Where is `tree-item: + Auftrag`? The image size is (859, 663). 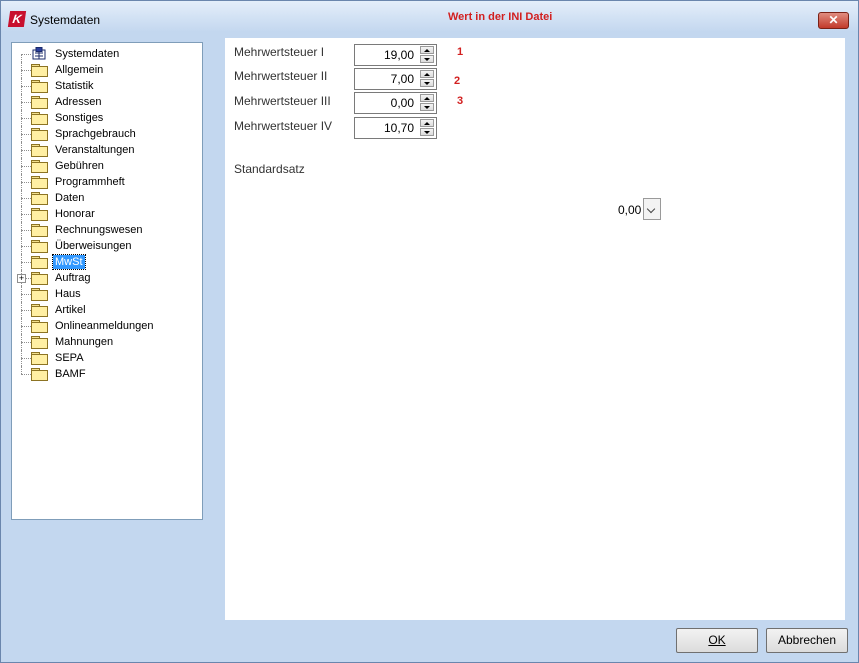
tree-item: + Auftrag is located at coordinates (107, 278).